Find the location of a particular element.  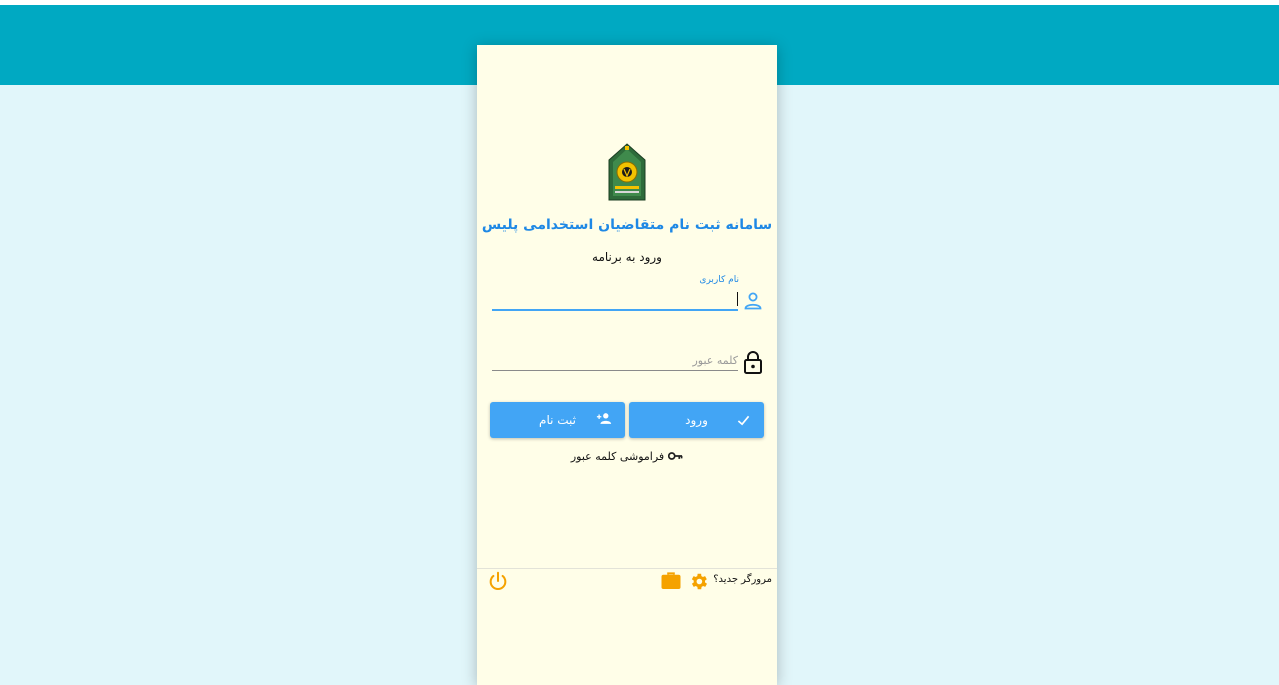

briefcase-icon is located at coordinates (671, 580).